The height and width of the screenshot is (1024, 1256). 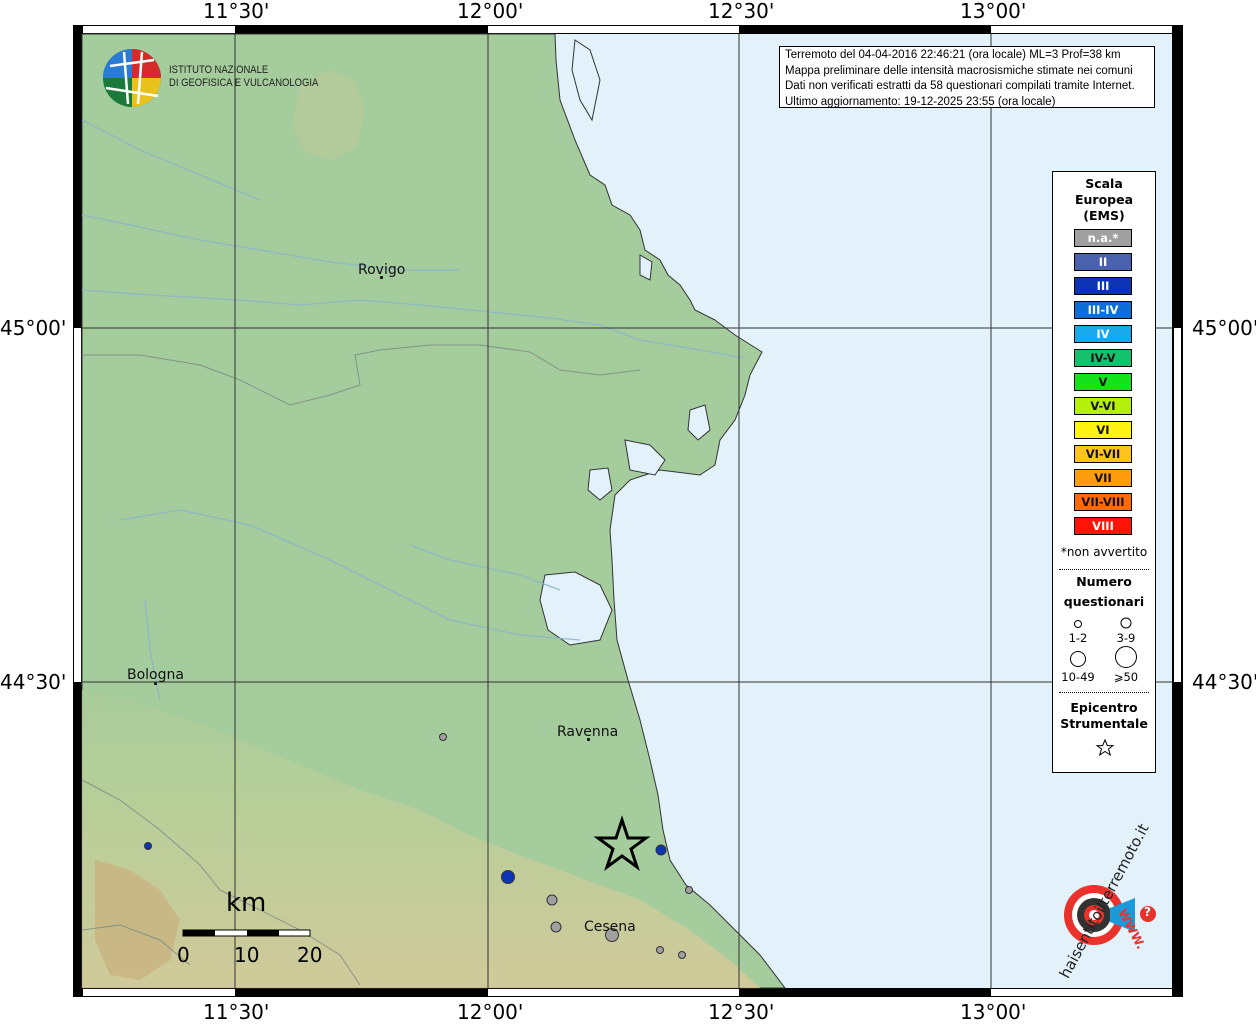 What do you see at coordinates (993, 1012) in the screenshot?
I see `lon-label-bottom: 13°00'` at bounding box center [993, 1012].